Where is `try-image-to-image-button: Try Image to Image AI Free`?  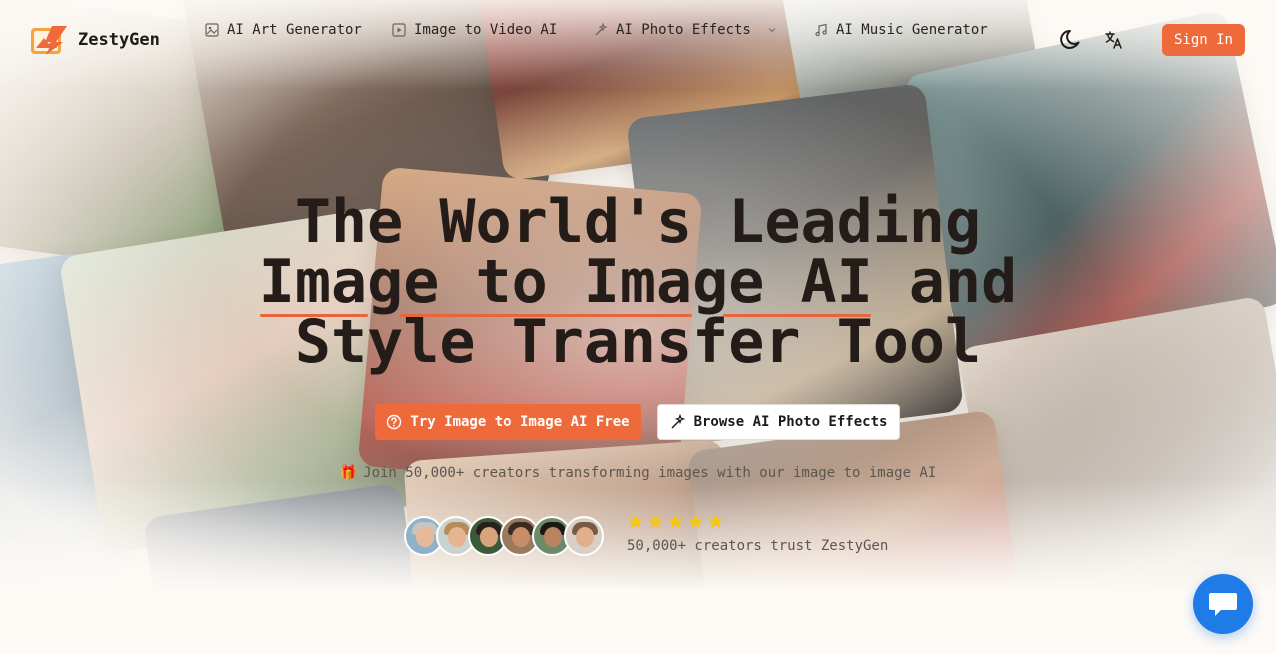 try-image-to-image-button: Try Image to Image AI Free is located at coordinates (508, 422).